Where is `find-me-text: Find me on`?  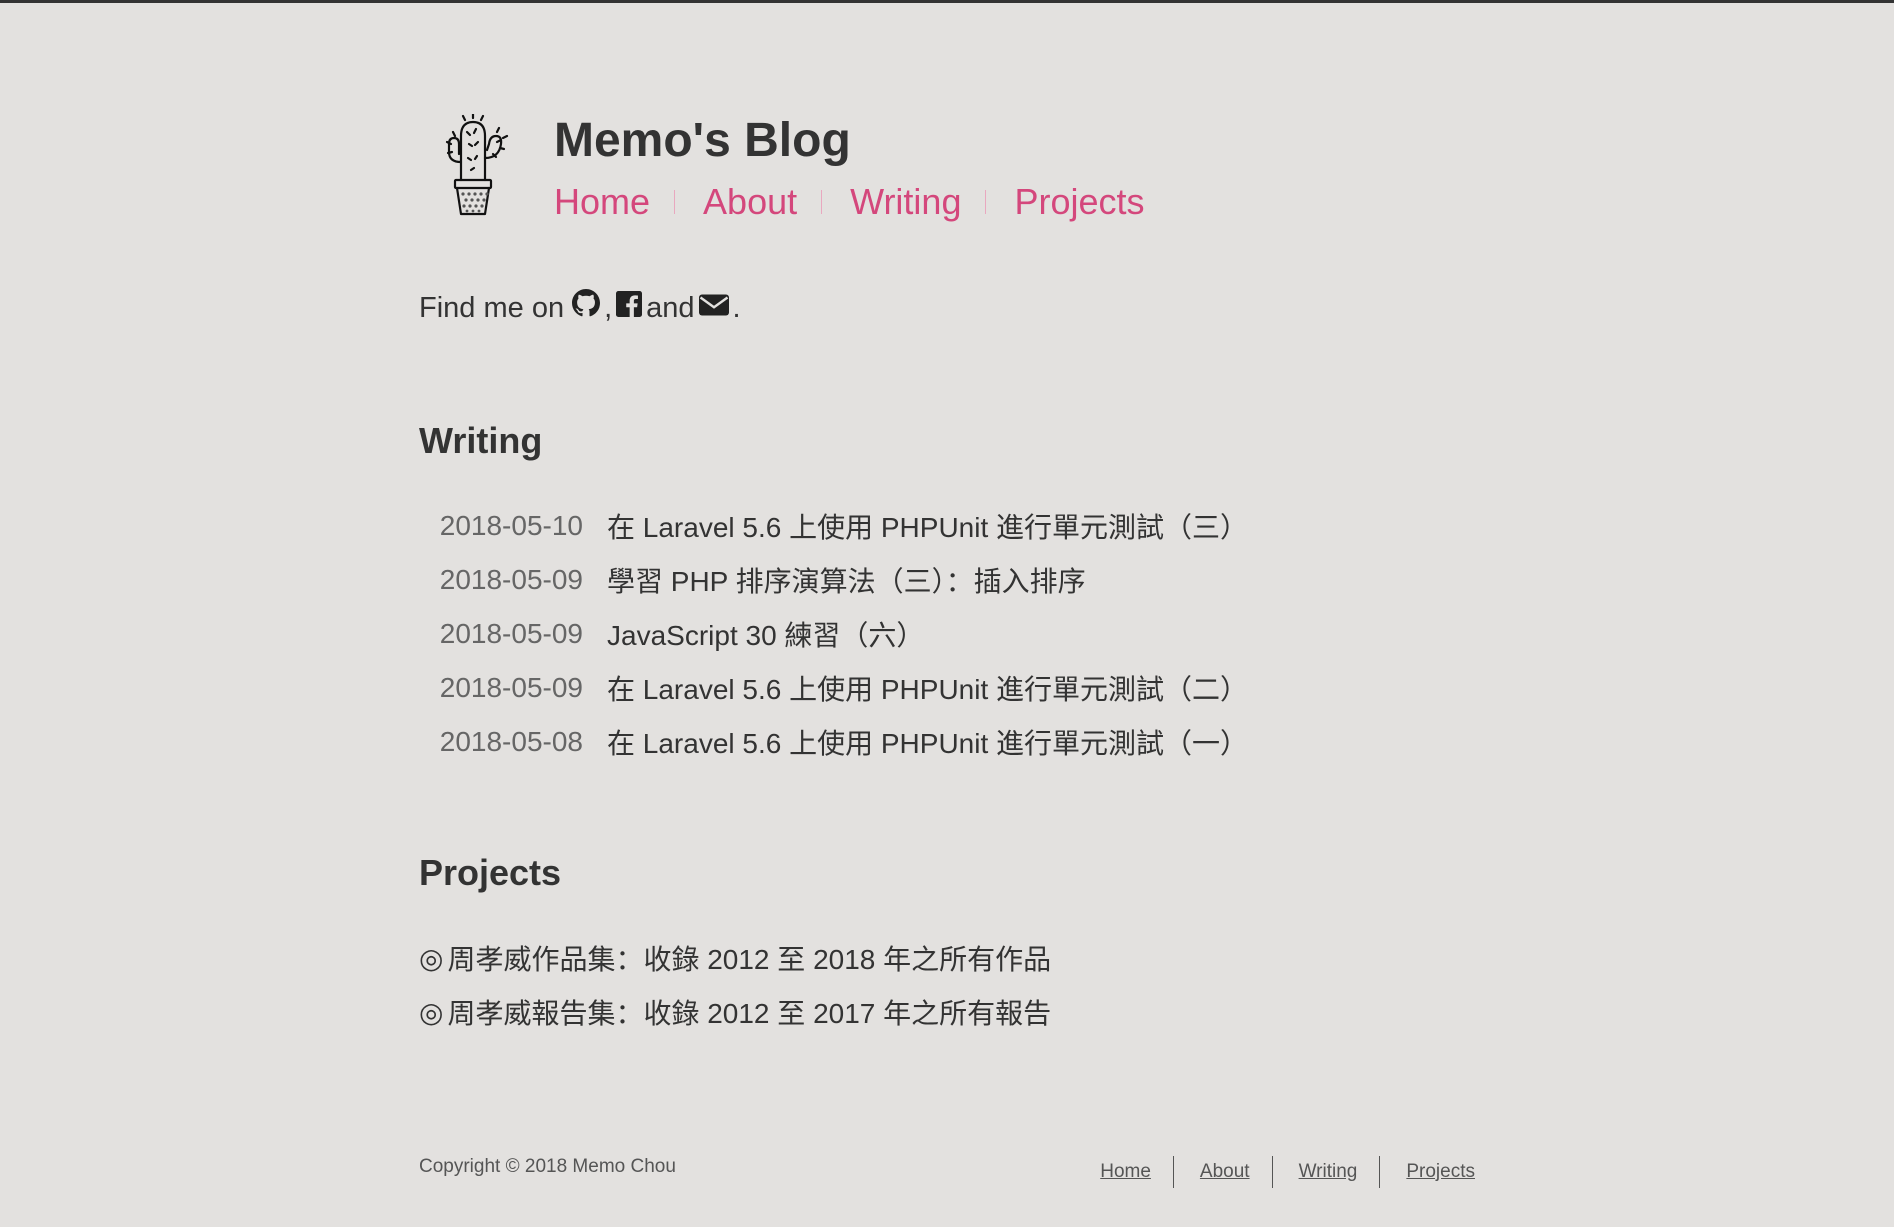 find-me-text: Find me on is located at coordinates (492, 308).